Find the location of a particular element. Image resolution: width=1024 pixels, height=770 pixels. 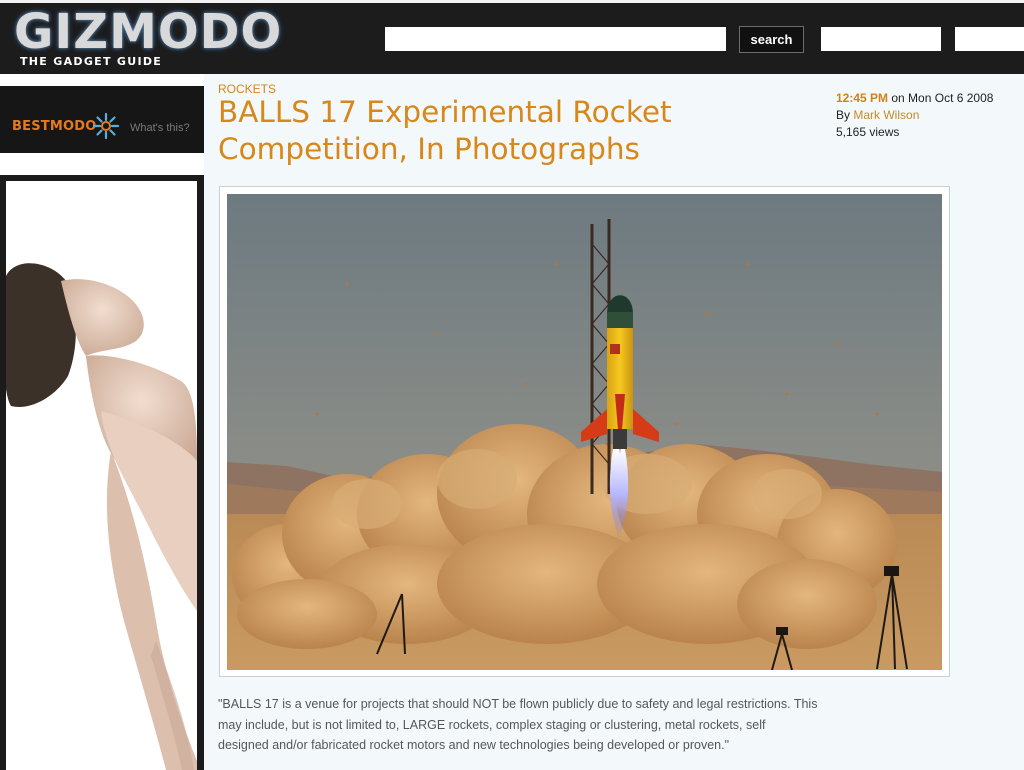

bestmodo-star-icon is located at coordinates (106, 126).